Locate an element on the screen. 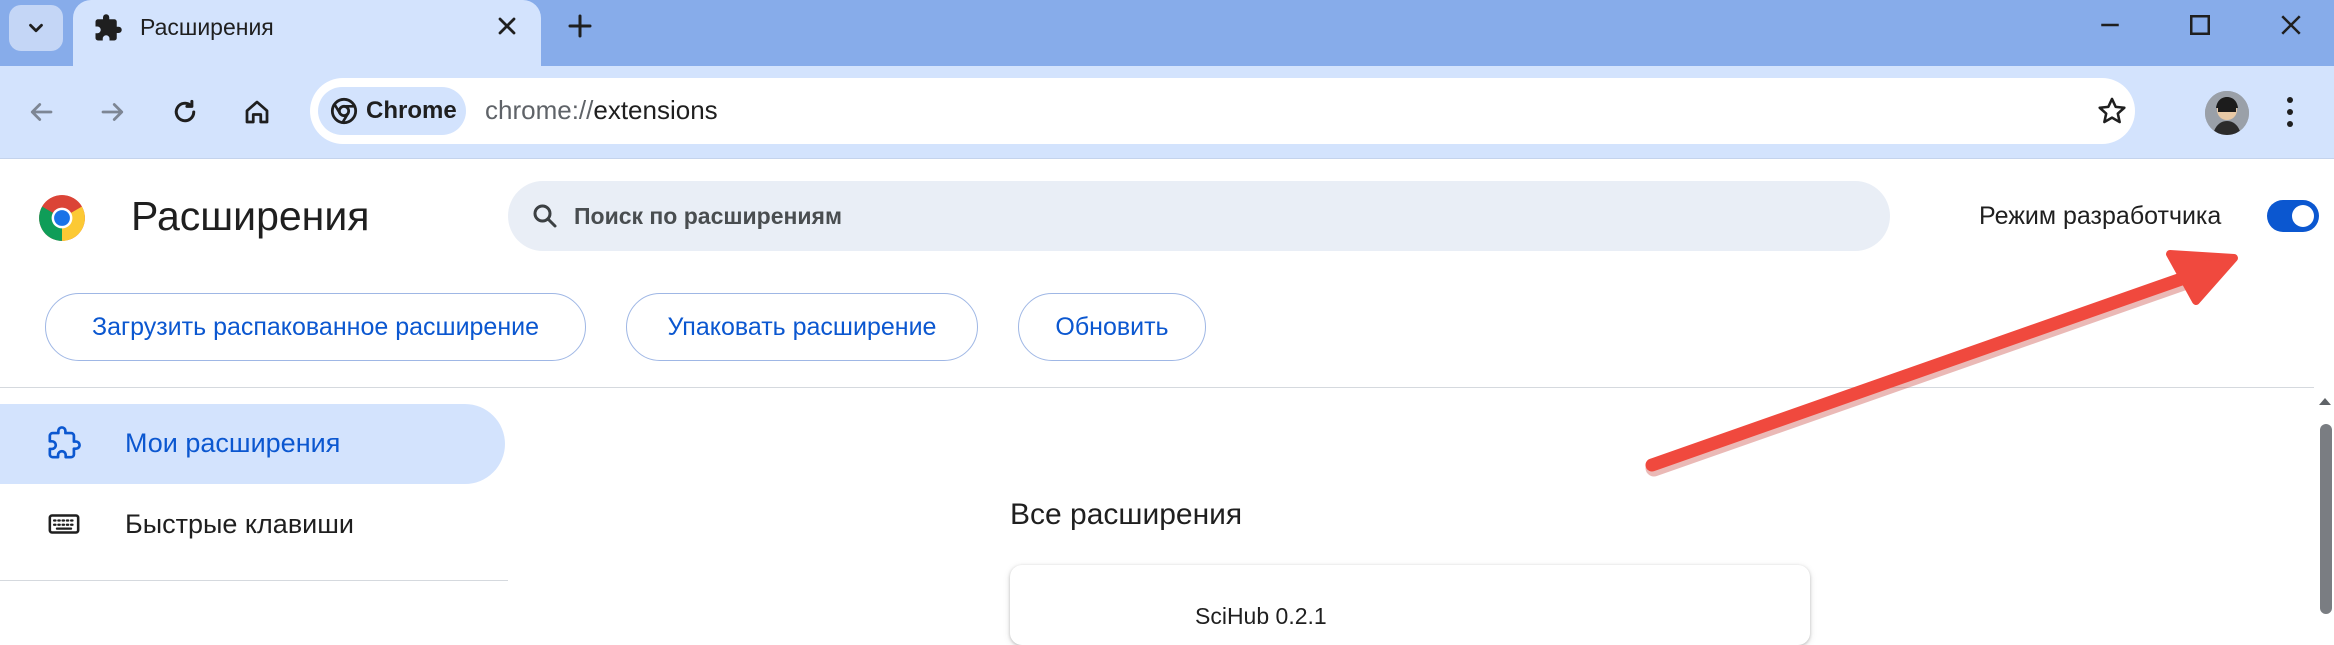 The height and width of the screenshot is (645, 2334). keyboard-icon is located at coordinates (64, 526).